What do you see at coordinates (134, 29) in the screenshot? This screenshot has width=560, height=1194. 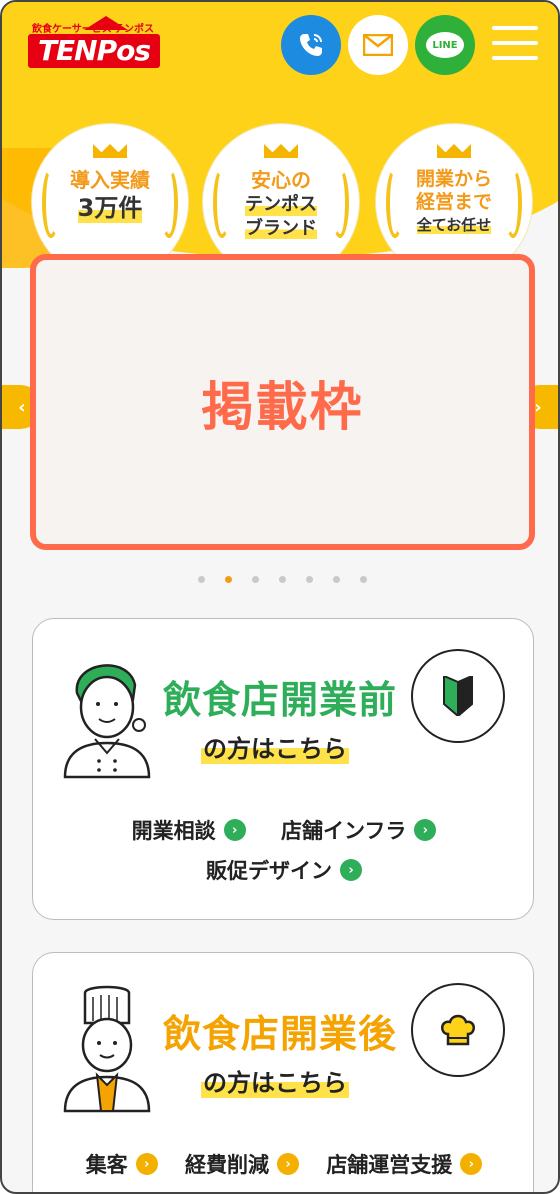 I see `logo-tagline-right: テンポス` at bounding box center [134, 29].